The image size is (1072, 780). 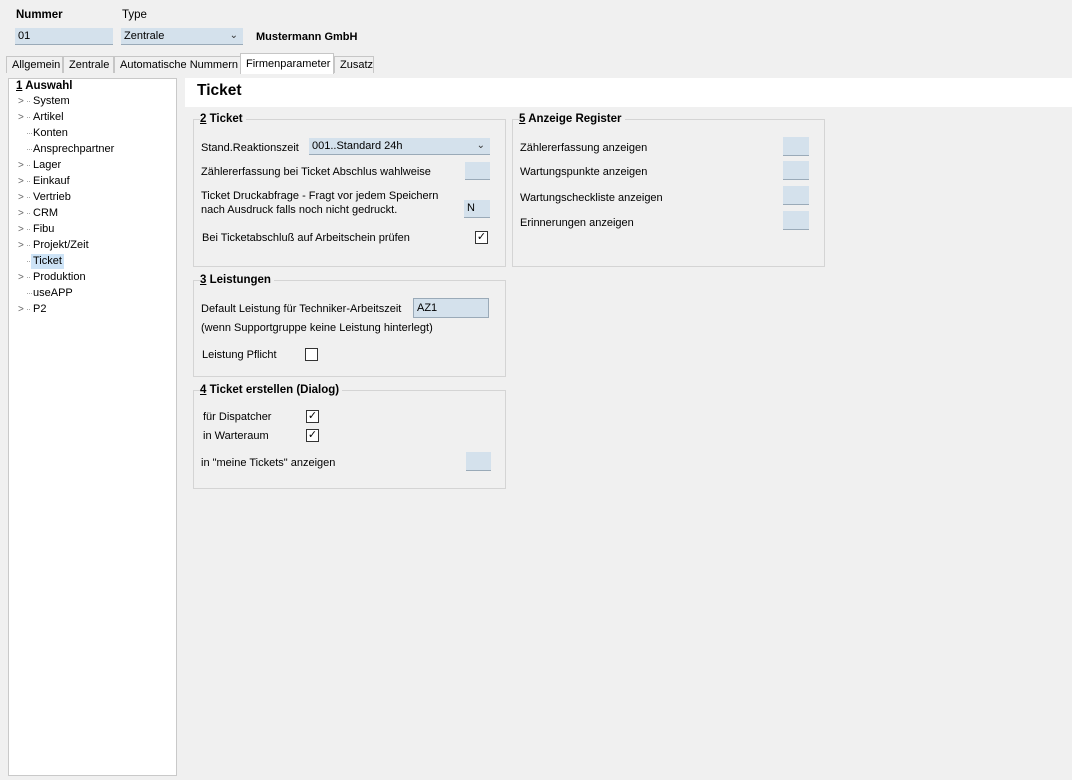 What do you see at coordinates (203, 390) in the screenshot?
I see `group-number: 4` at bounding box center [203, 390].